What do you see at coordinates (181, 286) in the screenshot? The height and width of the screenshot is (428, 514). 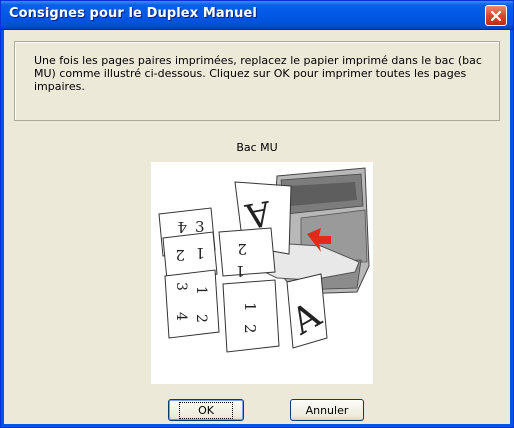 I see `svg-text: 3` at bounding box center [181, 286].